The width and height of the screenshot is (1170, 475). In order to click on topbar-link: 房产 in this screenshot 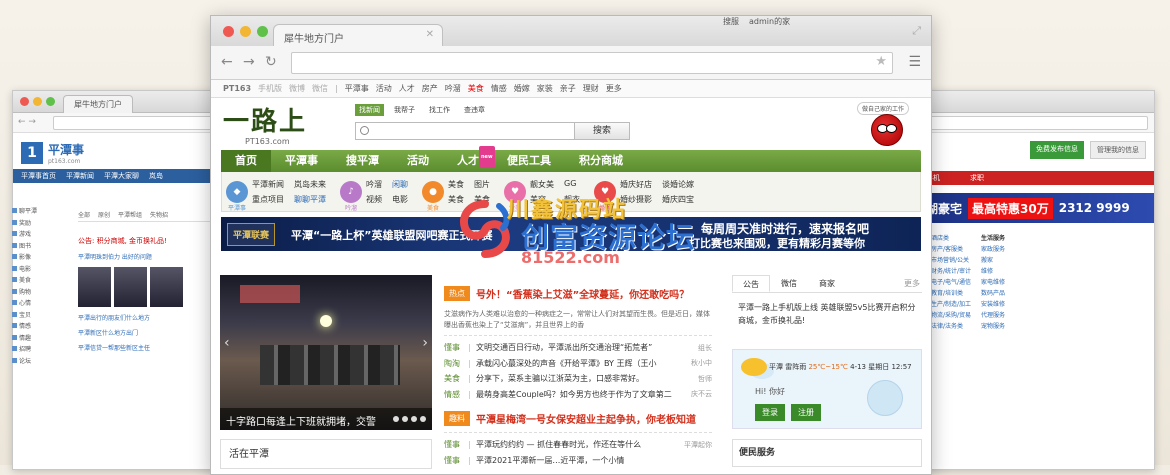, I will do `click(430, 88)`.